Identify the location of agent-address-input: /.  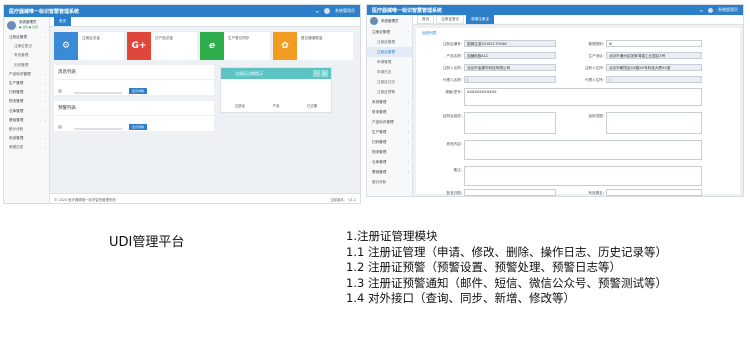
(654, 79).